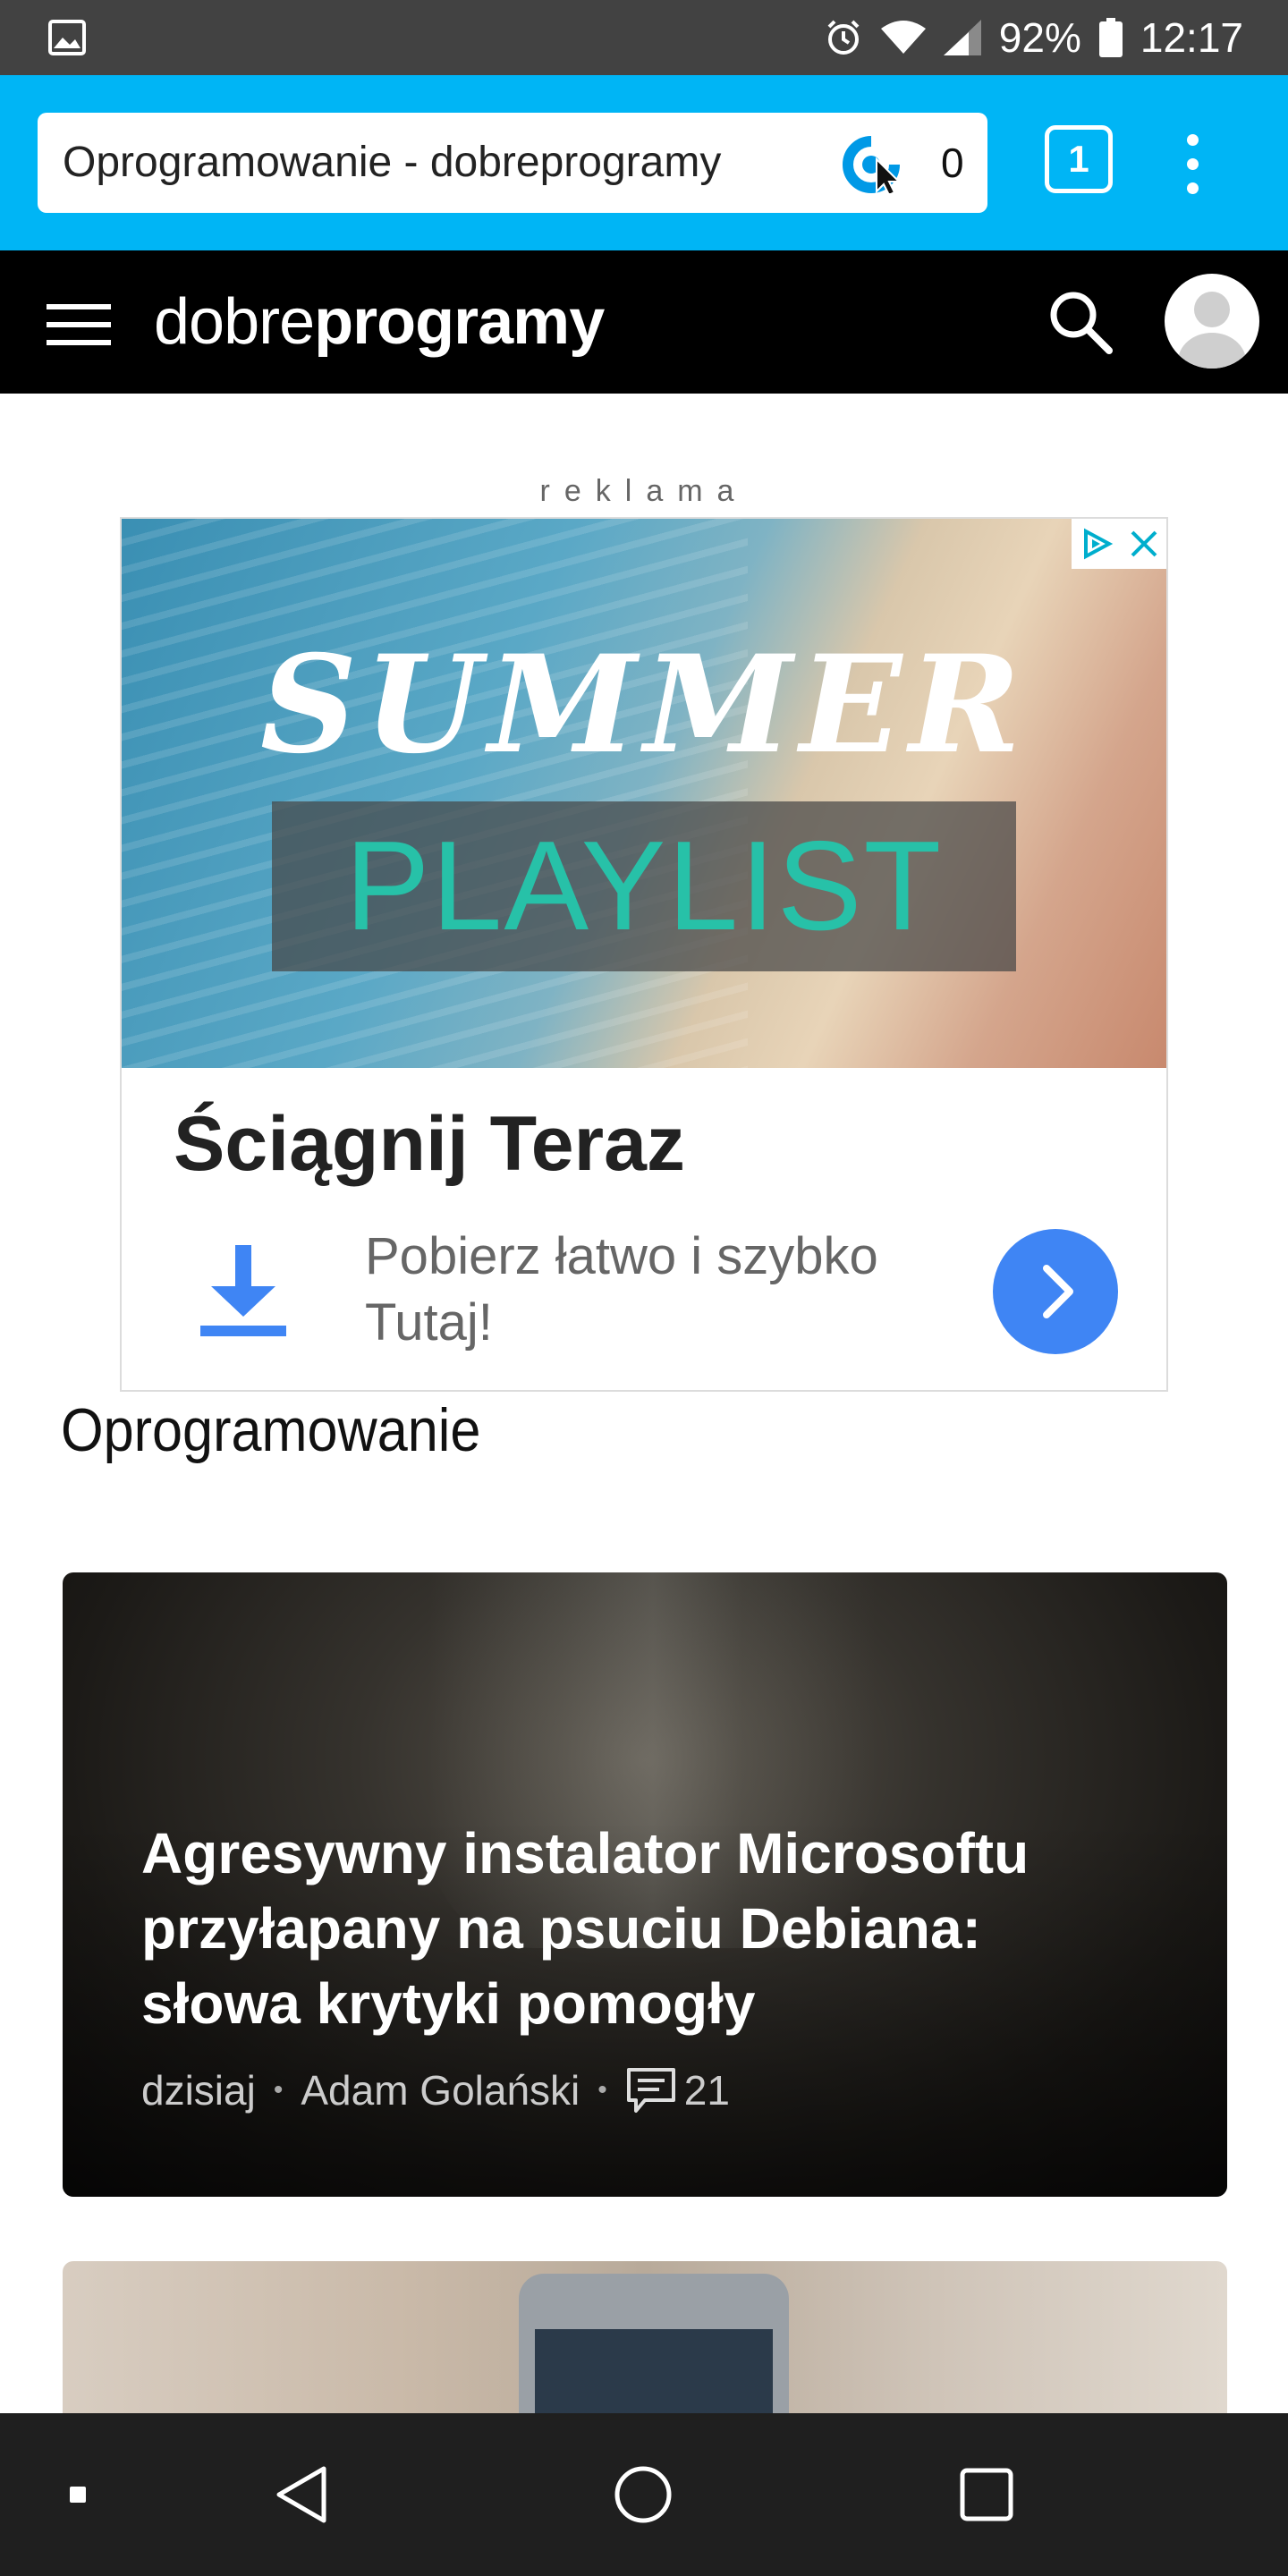 The image size is (1288, 2576). What do you see at coordinates (1096, 544) in the screenshot?
I see `adchoices-icon` at bounding box center [1096, 544].